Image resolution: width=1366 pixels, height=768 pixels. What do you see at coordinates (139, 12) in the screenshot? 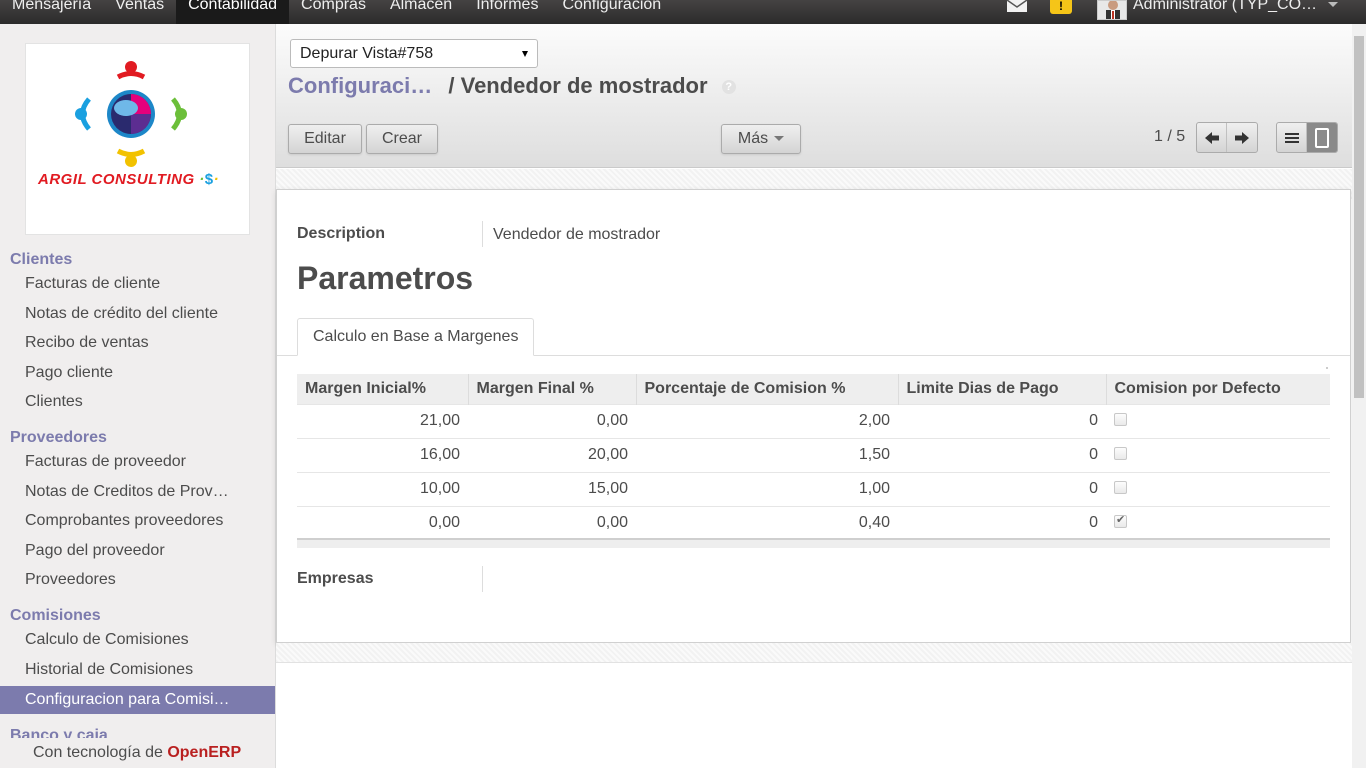
I see `topnav-ventas: Ventas` at bounding box center [139, 12].